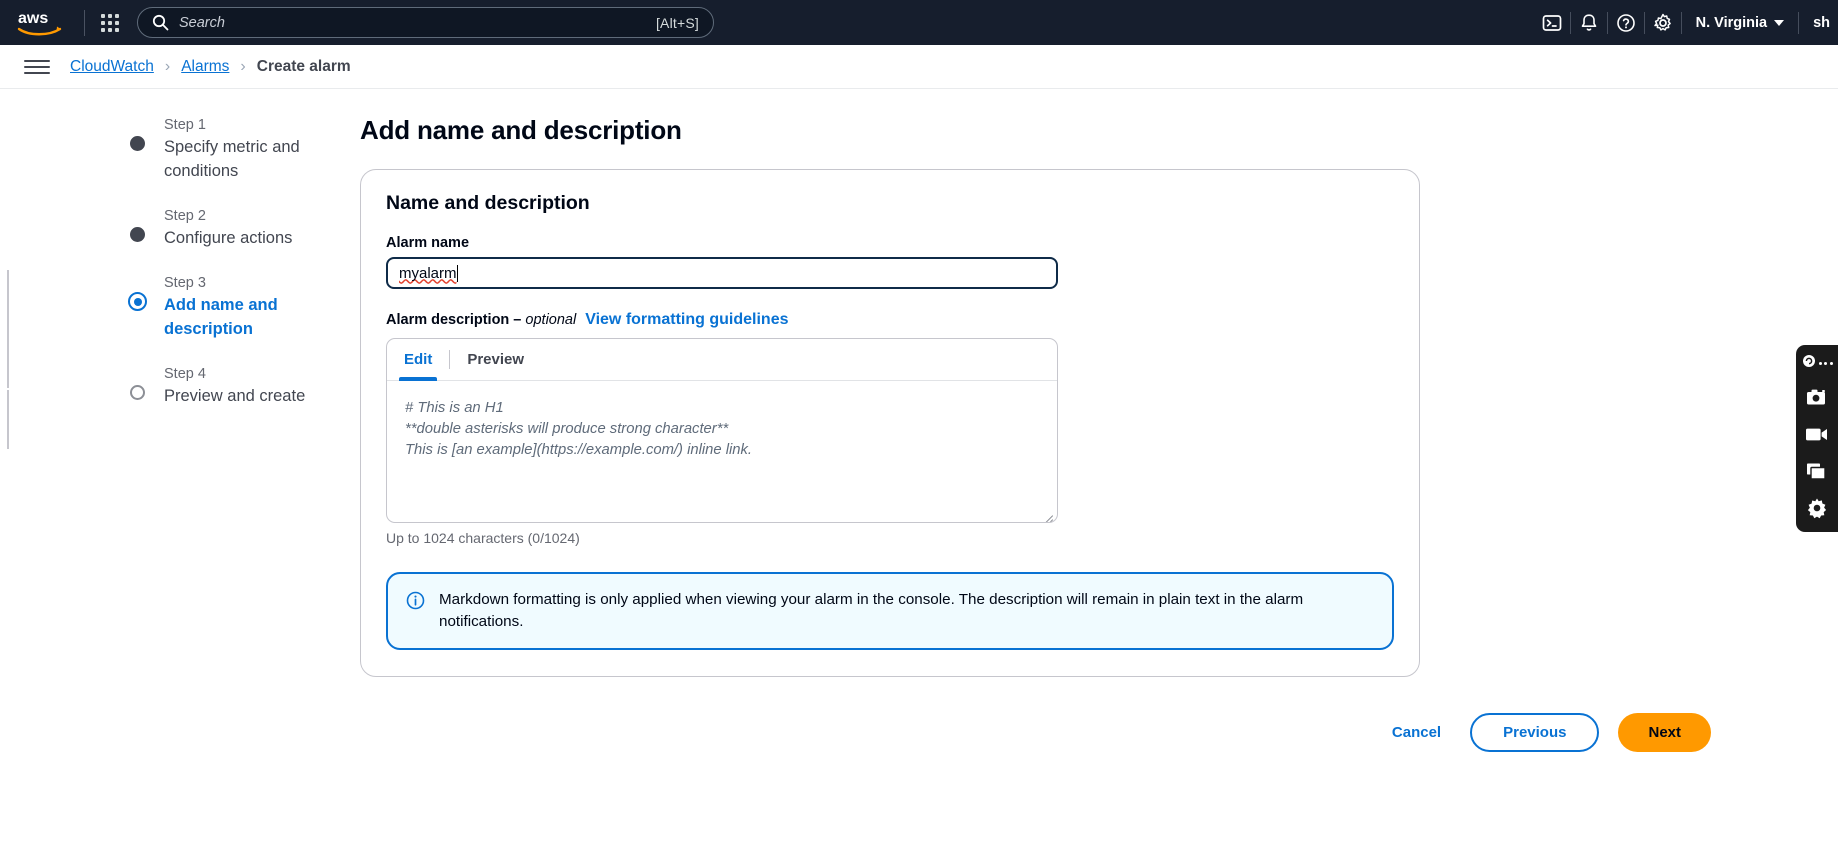 This screenshot has height=850, width=1838. I want to click on recorder-header, so click(1817, 363).